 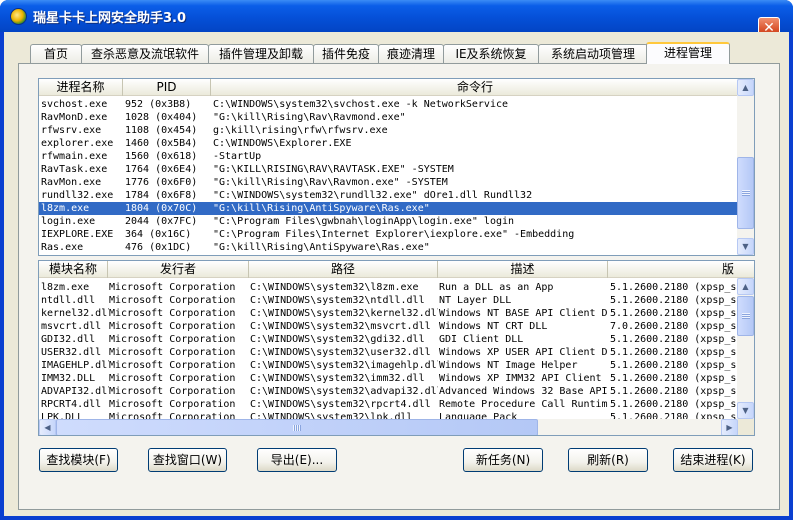 I want to click on column-header-version: 版, so click(x=673, y=269).